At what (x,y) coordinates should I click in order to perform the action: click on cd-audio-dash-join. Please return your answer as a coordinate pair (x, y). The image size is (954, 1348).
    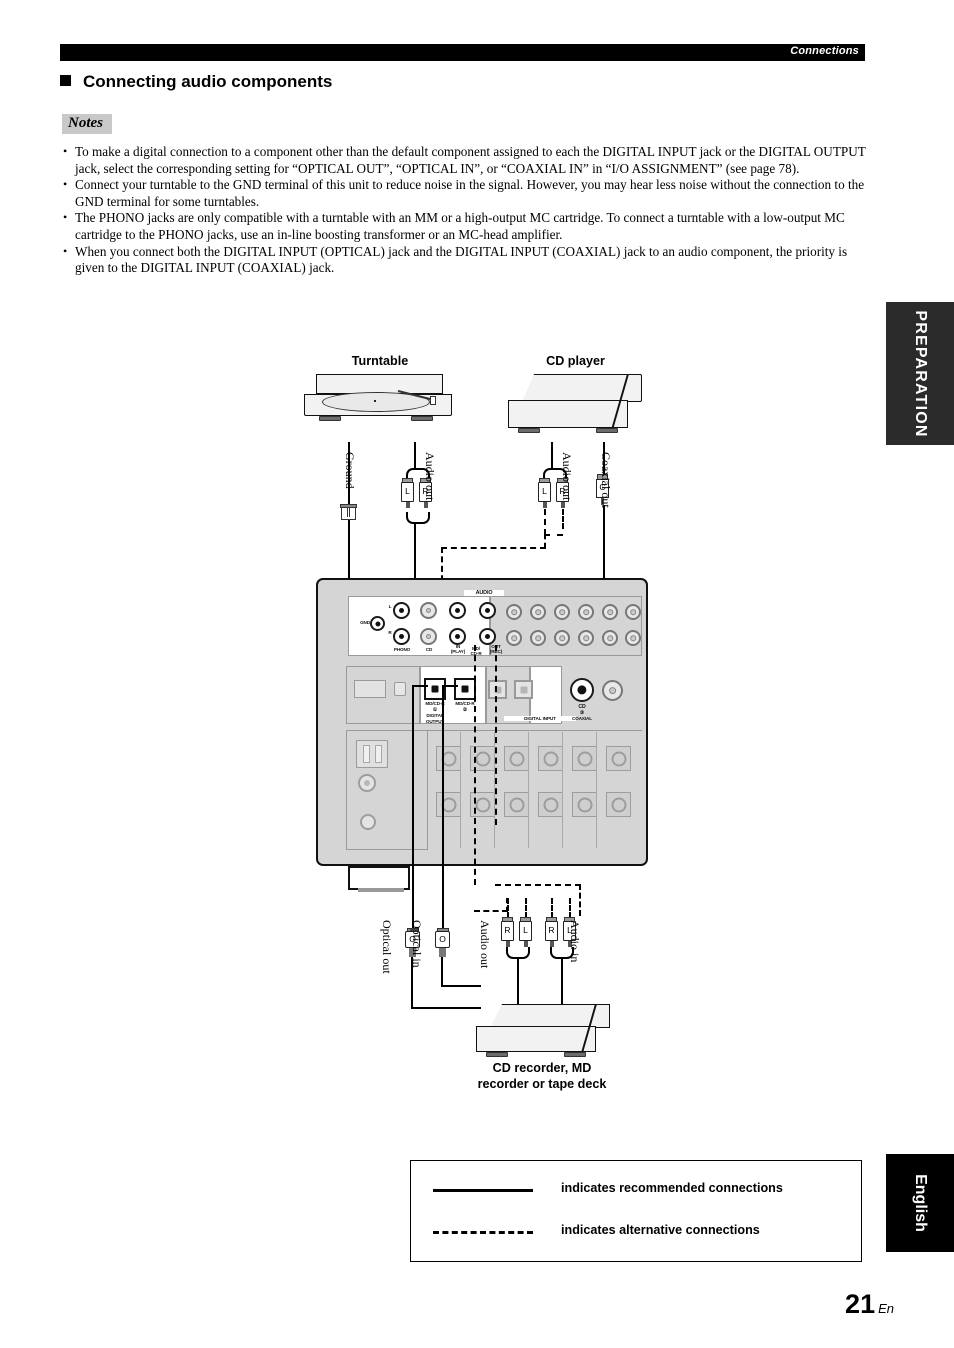
    Looking at the image, I should click on (553, 535).